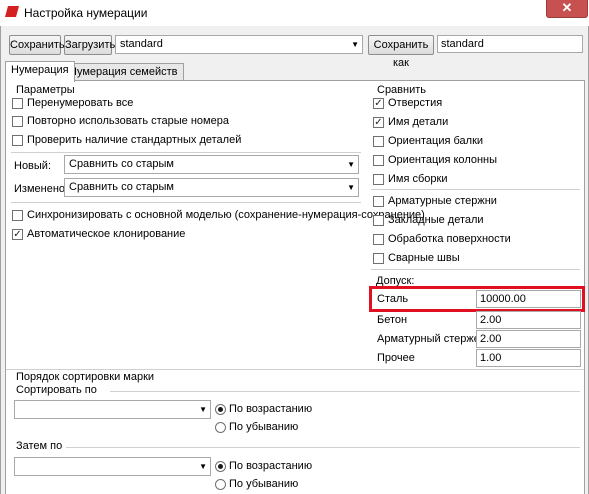  What do you see at coordinates (294, 13) in the screenshot?
I see `title-bar: Настройка нумерации ✕` at bounding box center [294, 13].